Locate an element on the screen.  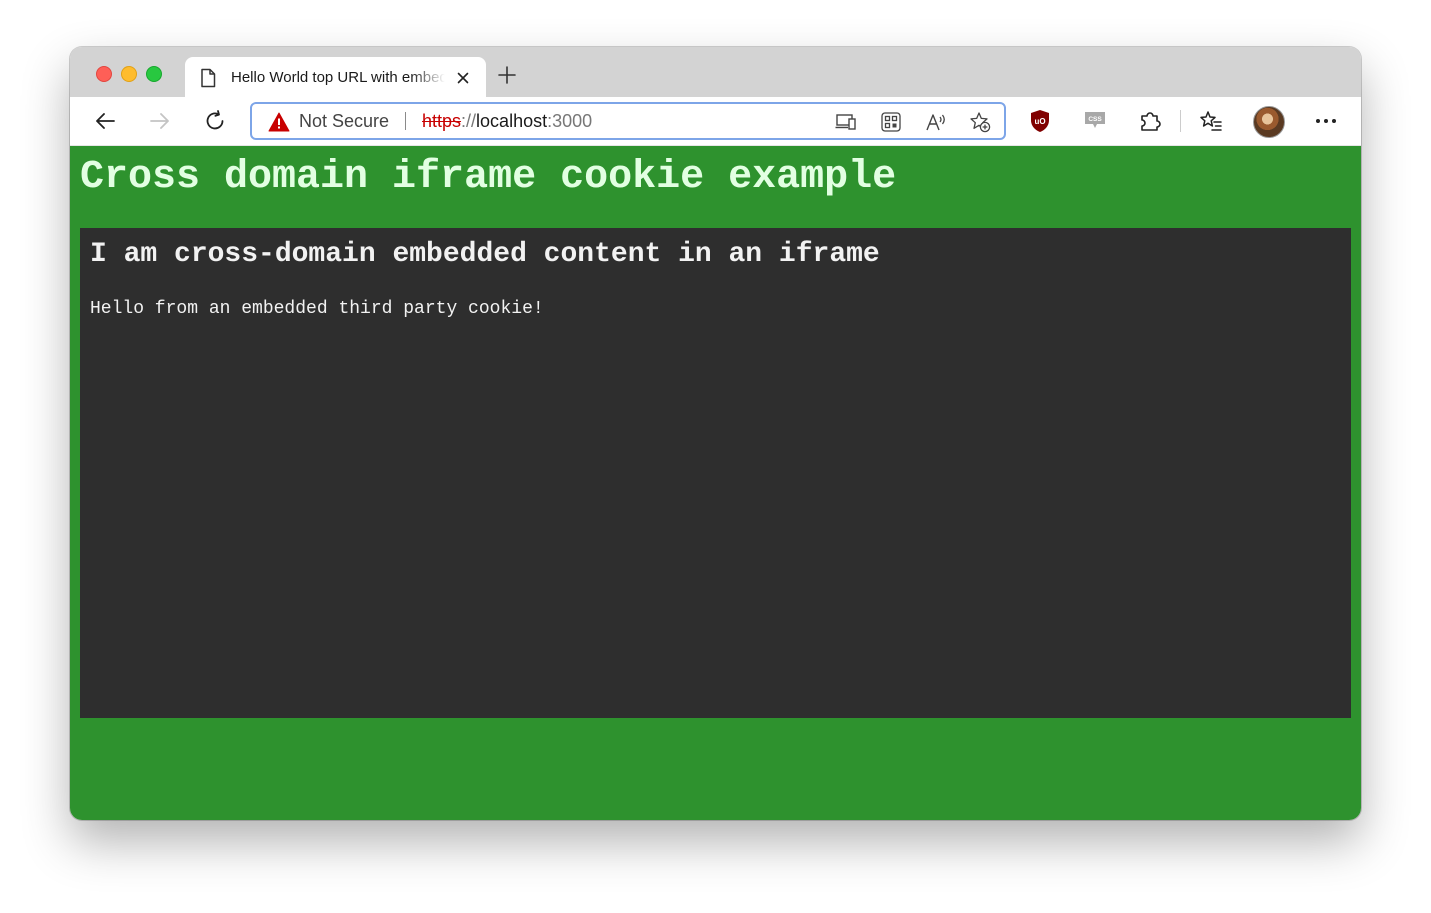
reload-icon is located at coordinates (215, 121).